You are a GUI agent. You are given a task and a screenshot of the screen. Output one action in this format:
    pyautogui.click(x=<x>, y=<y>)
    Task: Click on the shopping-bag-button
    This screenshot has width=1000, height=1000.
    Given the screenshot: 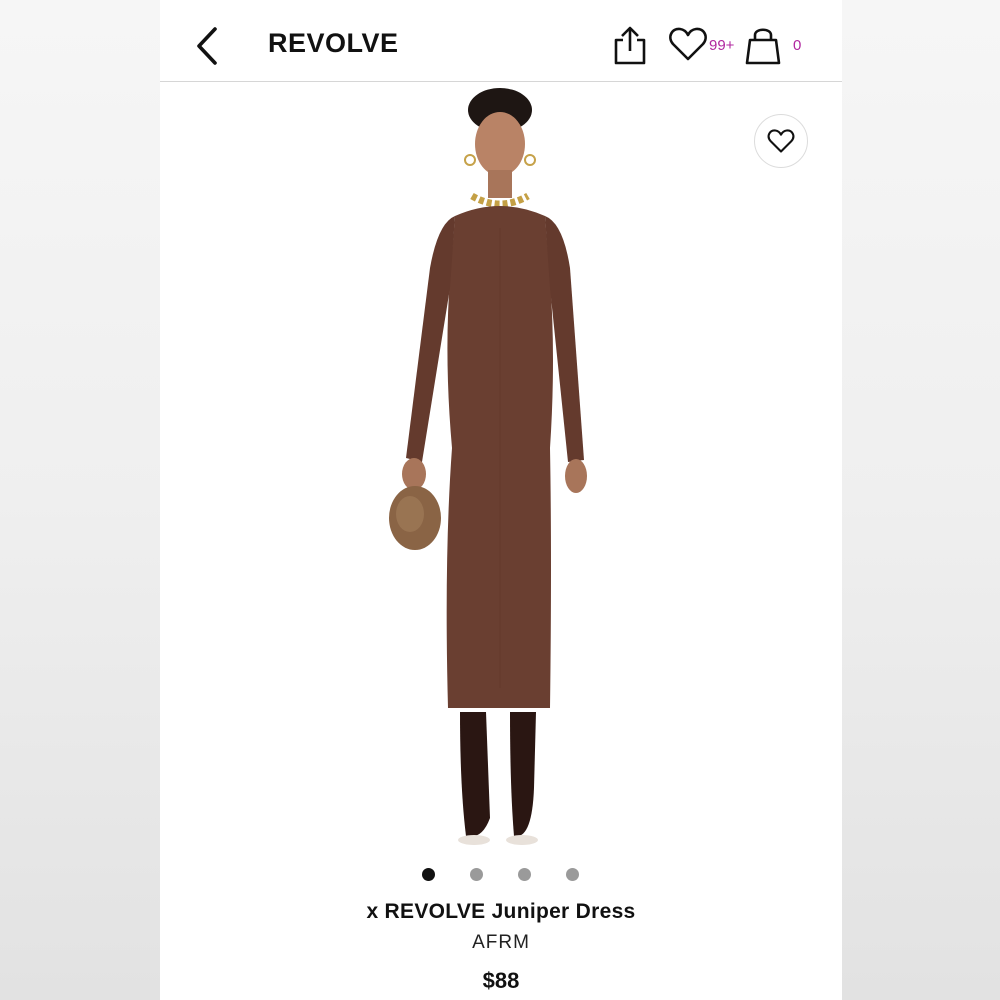 What is the action you would take?
    pyautogui.click(x=763, y=45)
    